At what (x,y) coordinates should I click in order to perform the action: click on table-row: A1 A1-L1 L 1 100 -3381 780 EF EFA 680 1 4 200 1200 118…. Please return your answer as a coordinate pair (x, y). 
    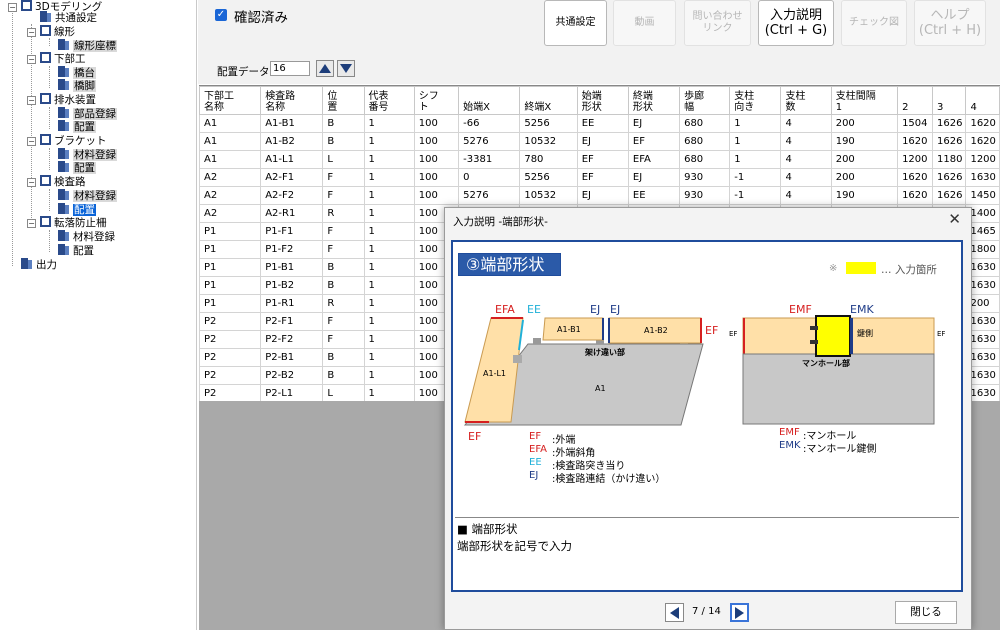
    Looking at the image, I should click on (599, 159).